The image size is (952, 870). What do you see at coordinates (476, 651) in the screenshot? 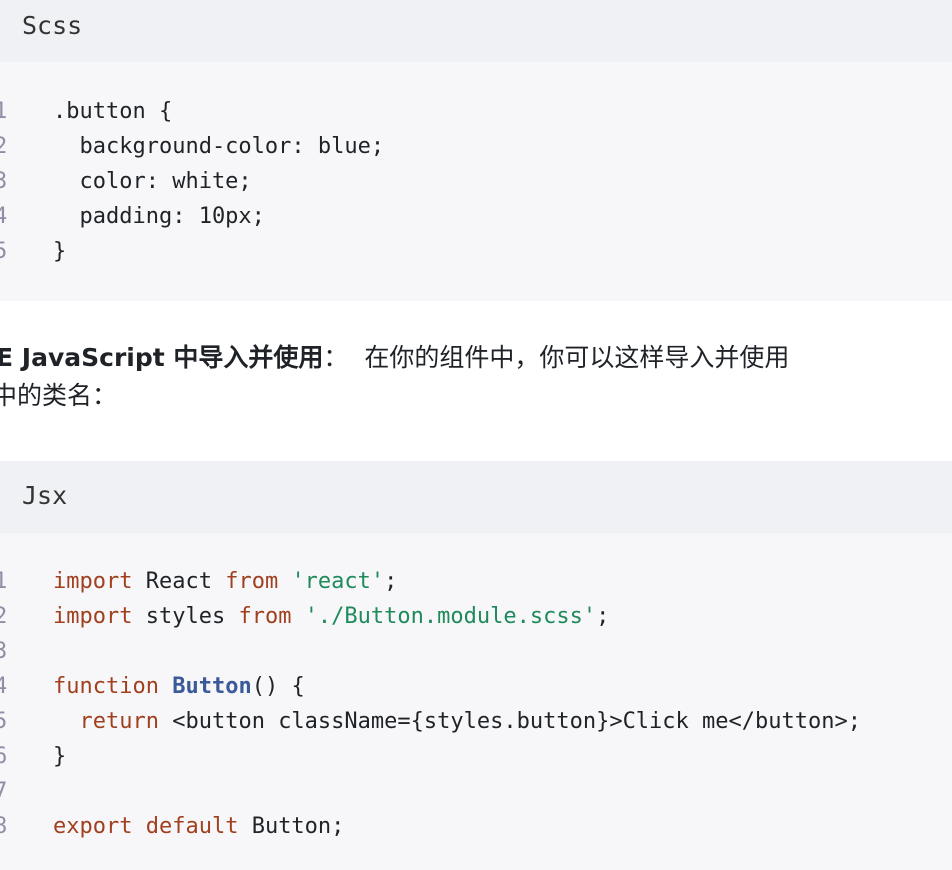
I see `code-line: 3` at bounding box center [476, 651].